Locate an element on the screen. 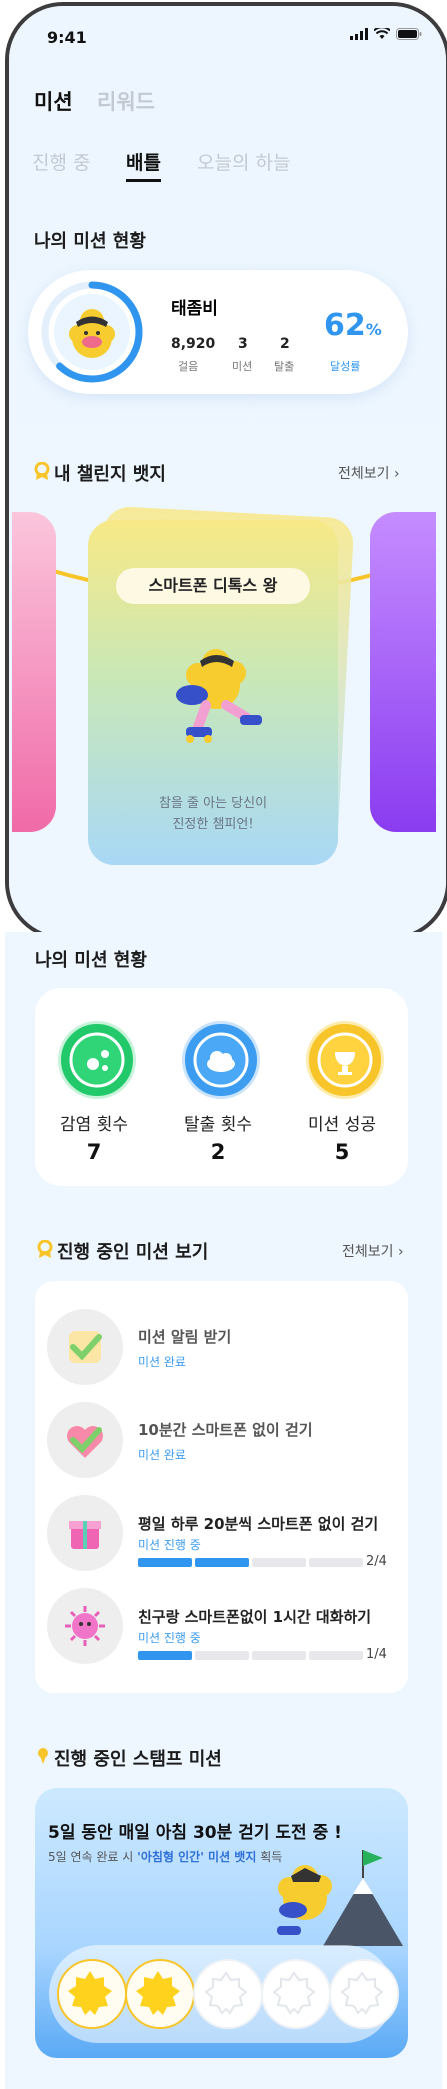 The height and width of the screenshot is (2089, 447). badge-card-main: 스마트폰 디톡스 왕 참을 줄 아는 당신이 진정한 챔피언! is located at coordinates (213, 692).